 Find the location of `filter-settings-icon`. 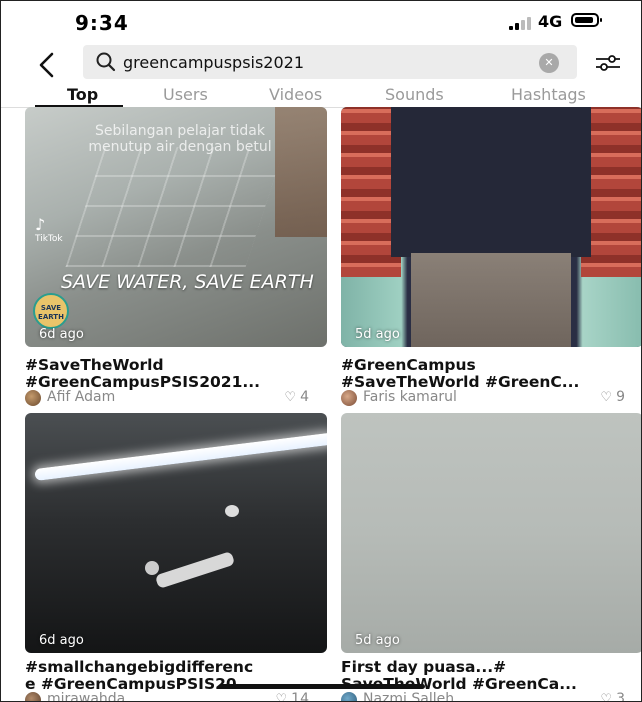

filter-settings-icon is located at coordinates (608, 63).